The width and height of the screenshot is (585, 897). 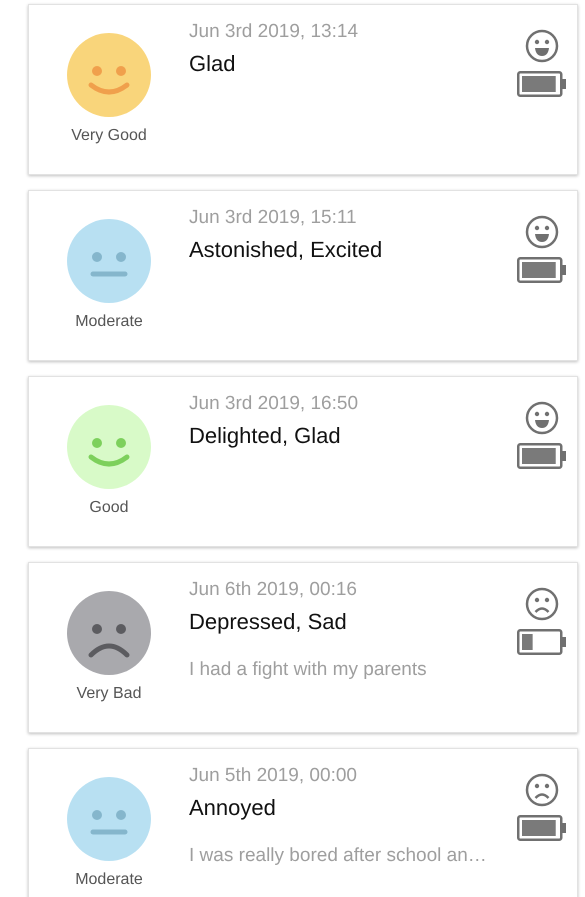 What do you see at coordinates (308, 670) in the screenshot?
I see `entry-note: I had a fight with my parents` at bounding box center [308, 670].